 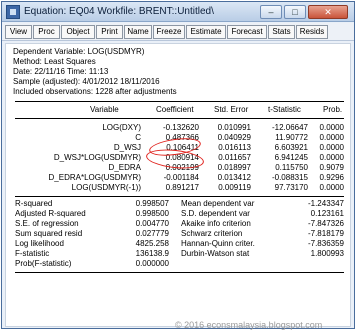 I want to click on stat-label: Log likelihood, so click(x=39, y=243).